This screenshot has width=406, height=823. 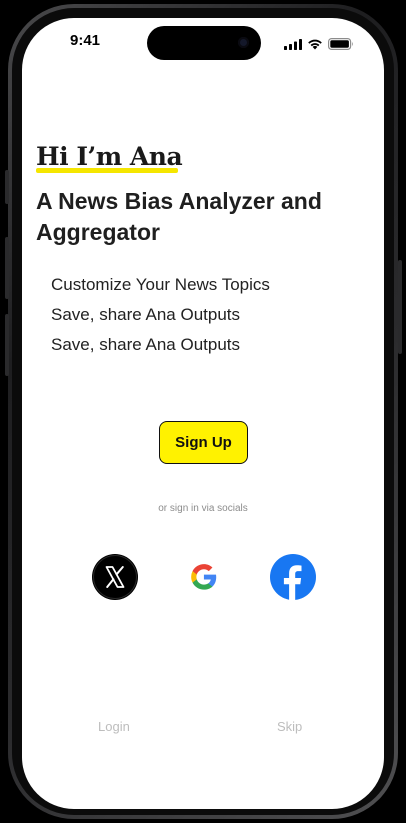 What do you see at coordinates (289, 726) in the screenshot?
I see `skip-link: Skip` at bounding box center [289, 726].